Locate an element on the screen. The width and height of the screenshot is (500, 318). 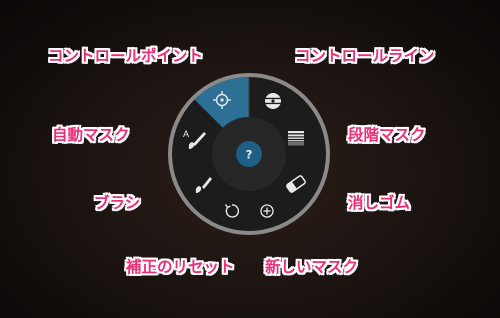
control-line-icon is located at coordinates (273, 101).